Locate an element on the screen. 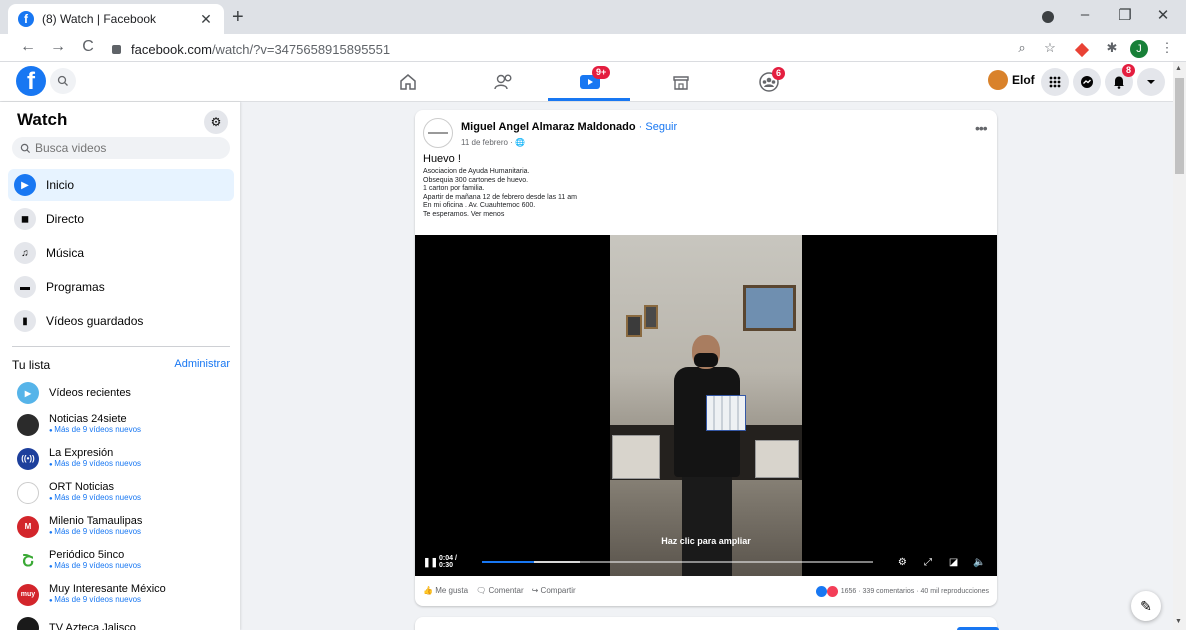  bookmark-icon: ▮ is located at coordinates (25, 321).